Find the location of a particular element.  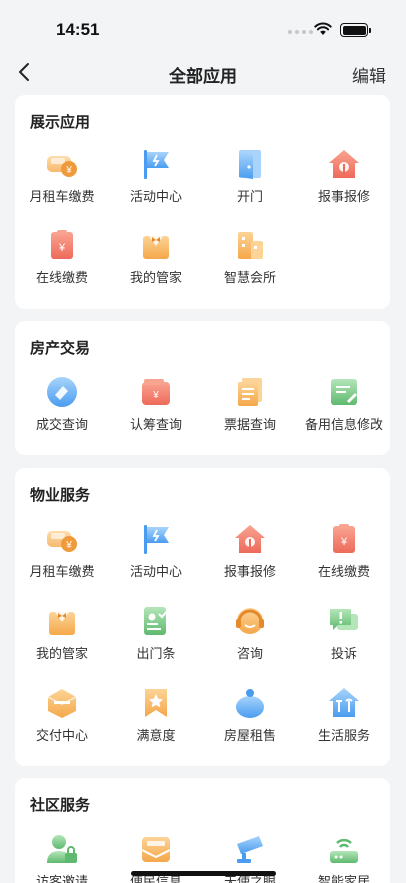

house-rent-icon is located at coordinates (250, 703).